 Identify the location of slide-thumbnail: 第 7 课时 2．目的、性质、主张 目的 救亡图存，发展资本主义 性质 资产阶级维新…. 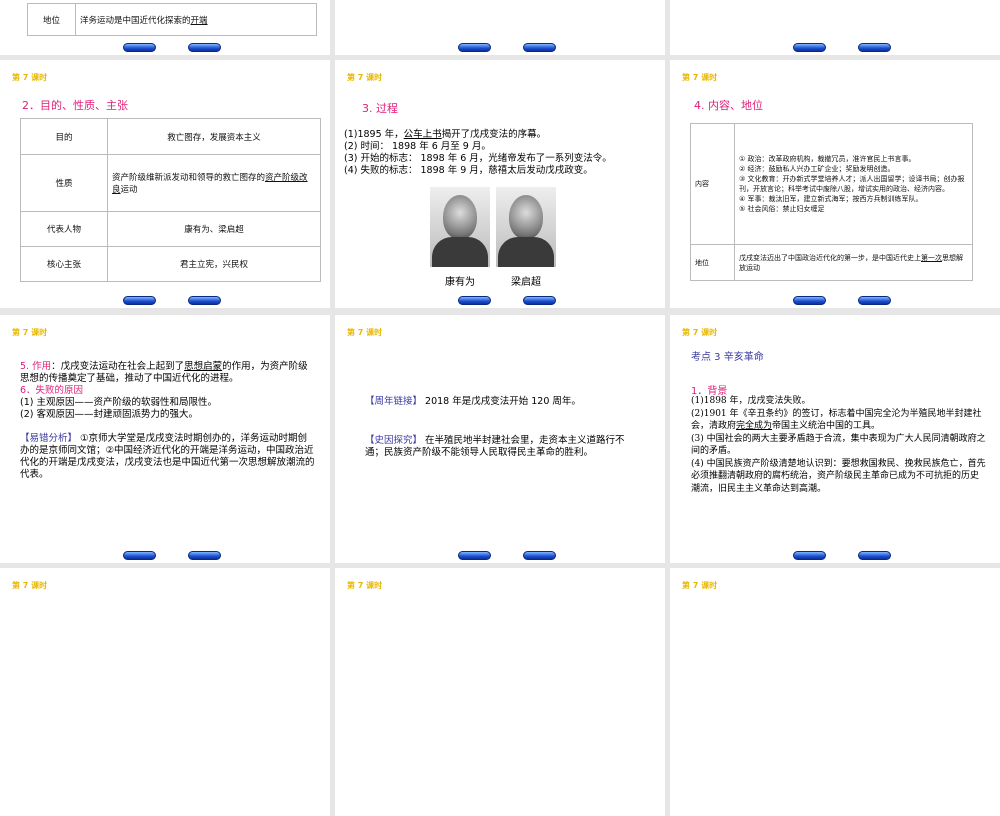
(165, 184).